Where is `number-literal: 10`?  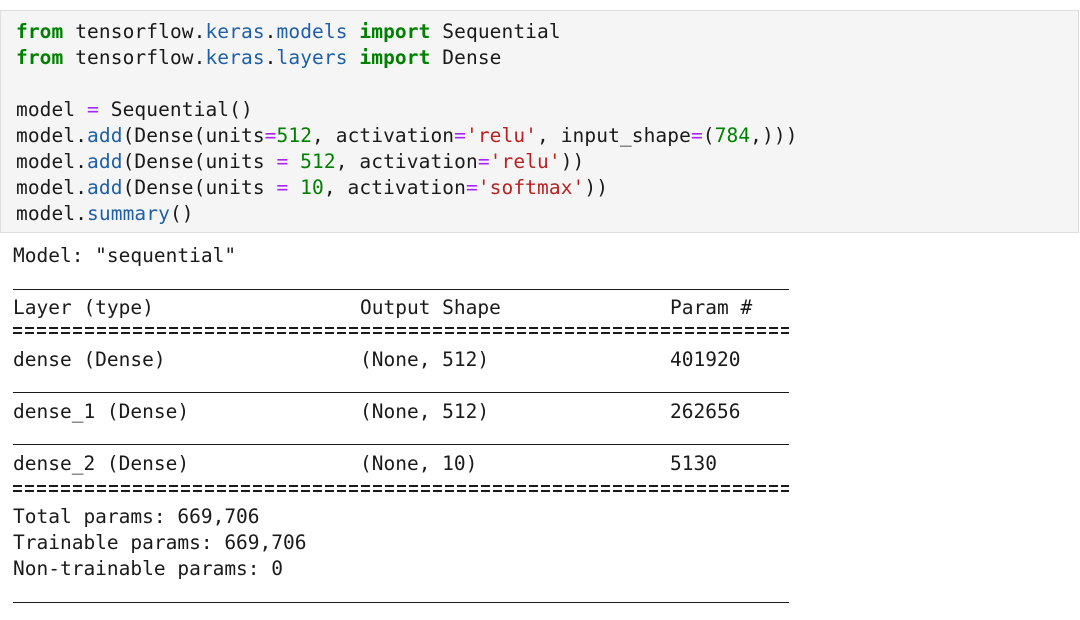
number-literal: 10 is located at coordinates (306, 187).